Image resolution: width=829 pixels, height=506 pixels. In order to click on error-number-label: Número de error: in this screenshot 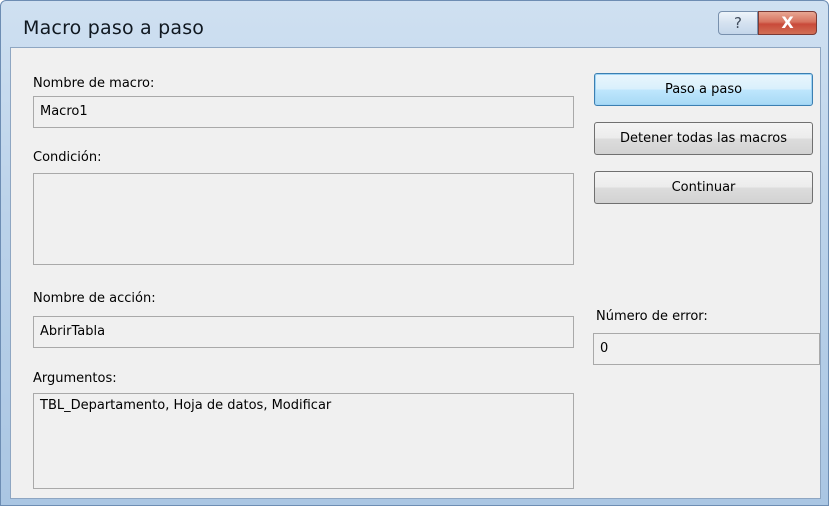, I will do `click(652, 316)`.